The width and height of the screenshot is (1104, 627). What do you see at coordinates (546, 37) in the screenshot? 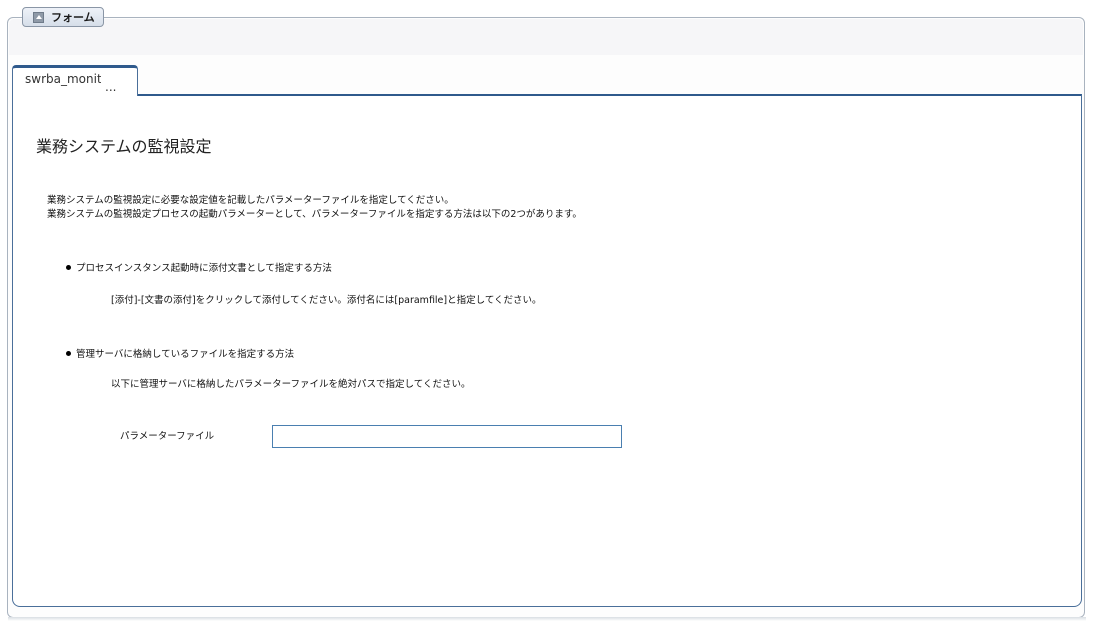
I see `form-header-band` at bounding box center [546, 37].